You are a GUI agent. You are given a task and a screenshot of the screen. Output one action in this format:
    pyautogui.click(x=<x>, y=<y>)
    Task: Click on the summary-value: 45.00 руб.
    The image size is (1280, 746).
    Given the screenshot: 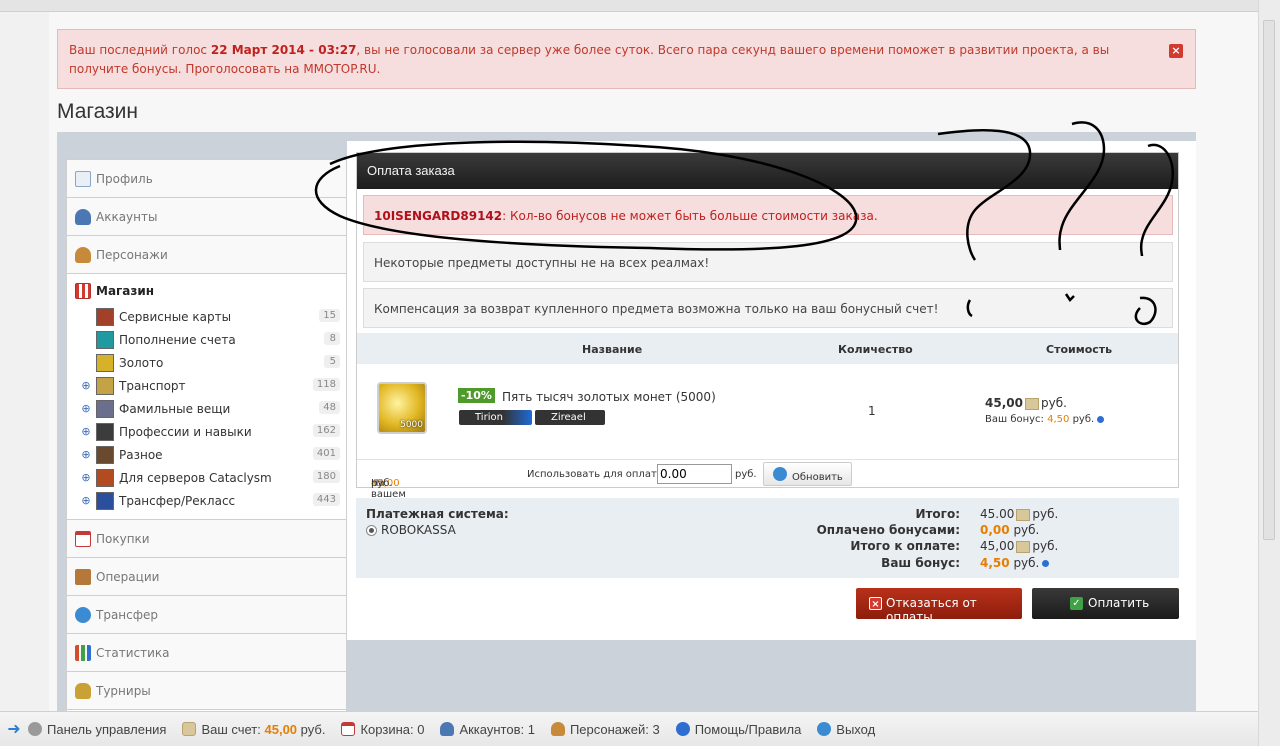 What is the action you would take?
    pyautogui.click(x=1019, y=514)
    